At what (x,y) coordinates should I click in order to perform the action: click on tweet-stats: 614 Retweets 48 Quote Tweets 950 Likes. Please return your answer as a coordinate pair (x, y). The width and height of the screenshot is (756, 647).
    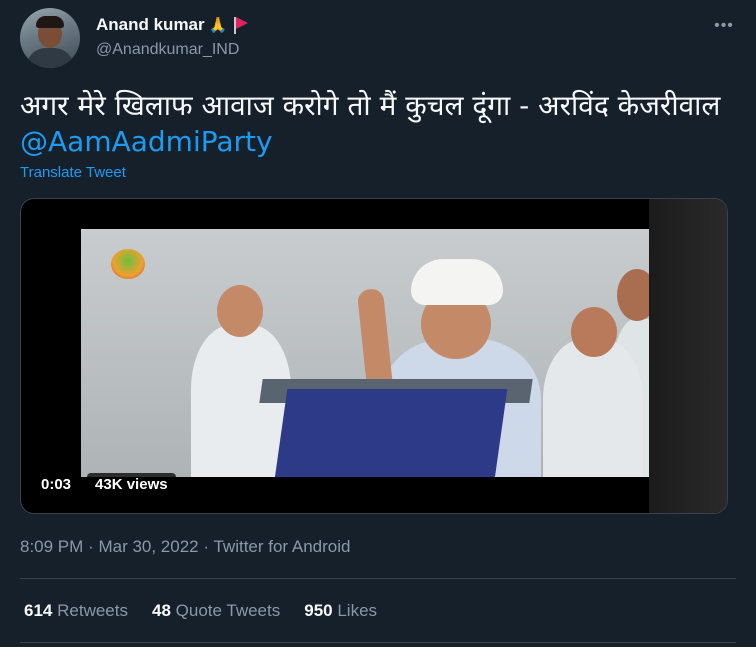
    Looking at the image, I should click on (200, 611).